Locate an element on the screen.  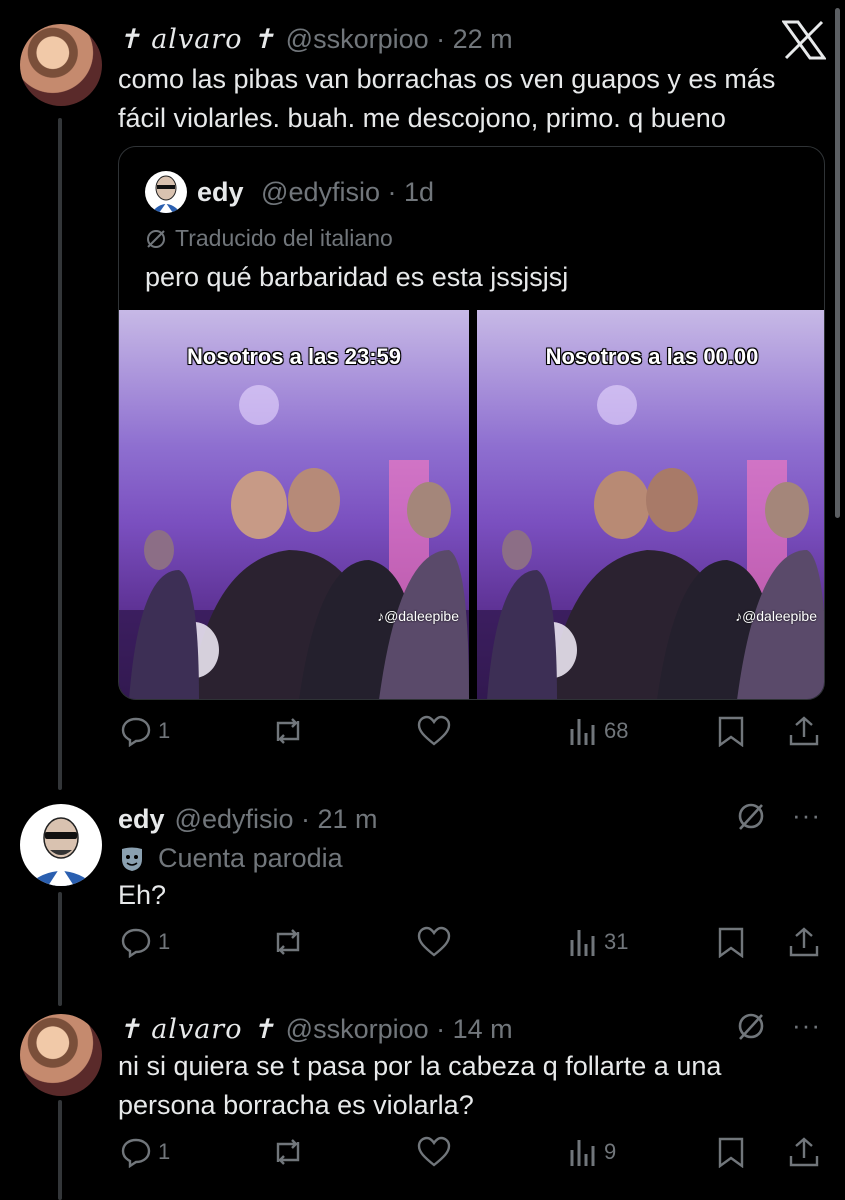
parody-badge: Cuenta parodia is located at coordinates (230, 858).